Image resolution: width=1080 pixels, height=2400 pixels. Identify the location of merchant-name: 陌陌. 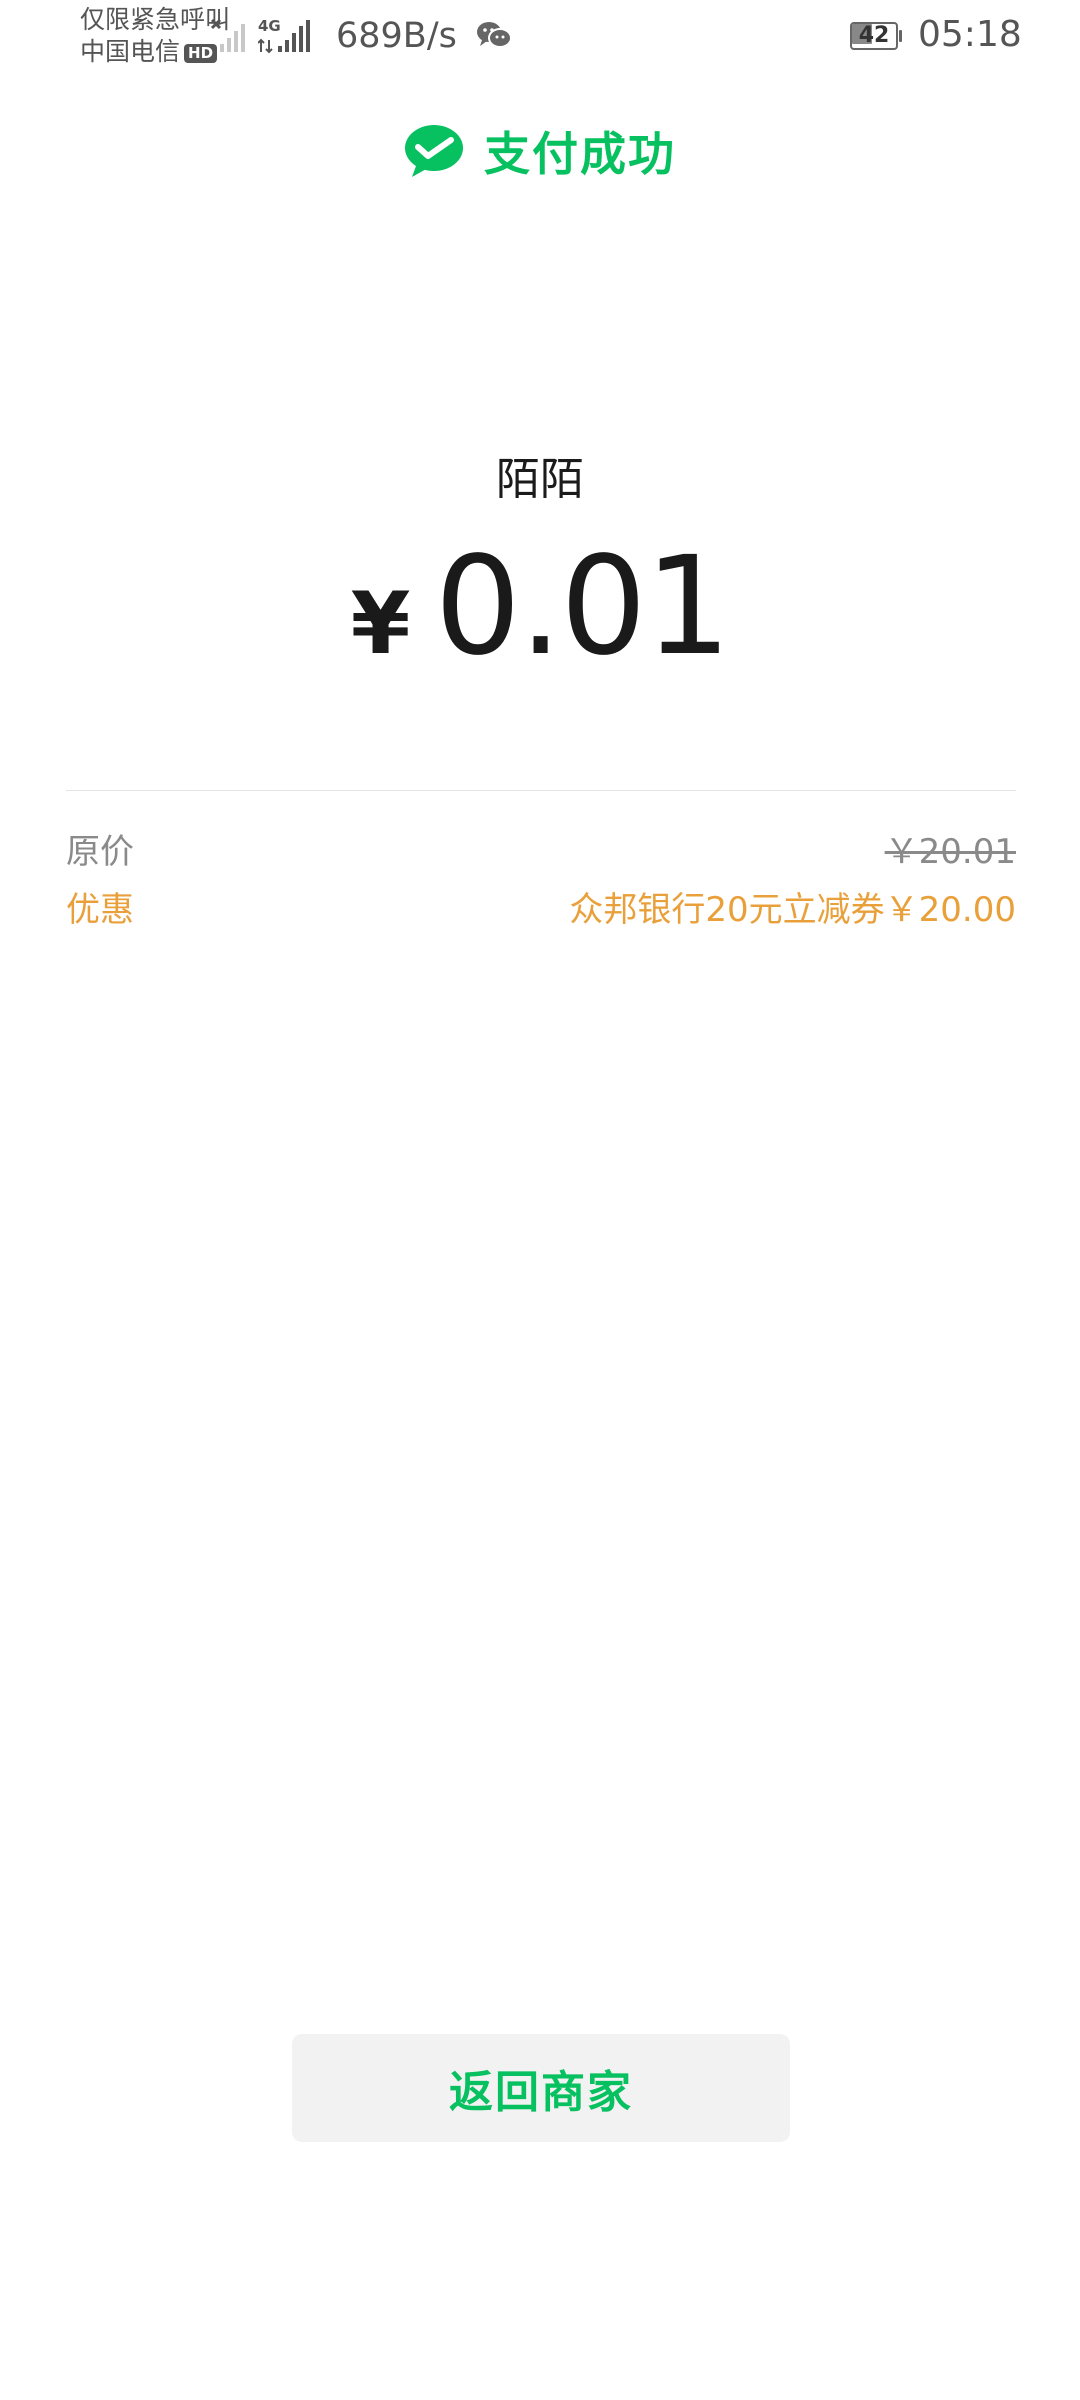
(540, 479).